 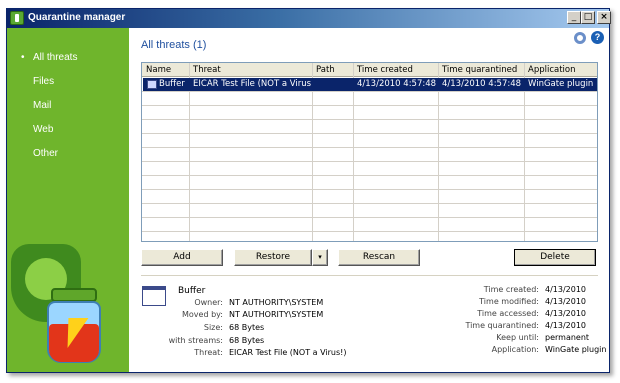 I want to click on close-button: ×, so click(x=604, y=17).